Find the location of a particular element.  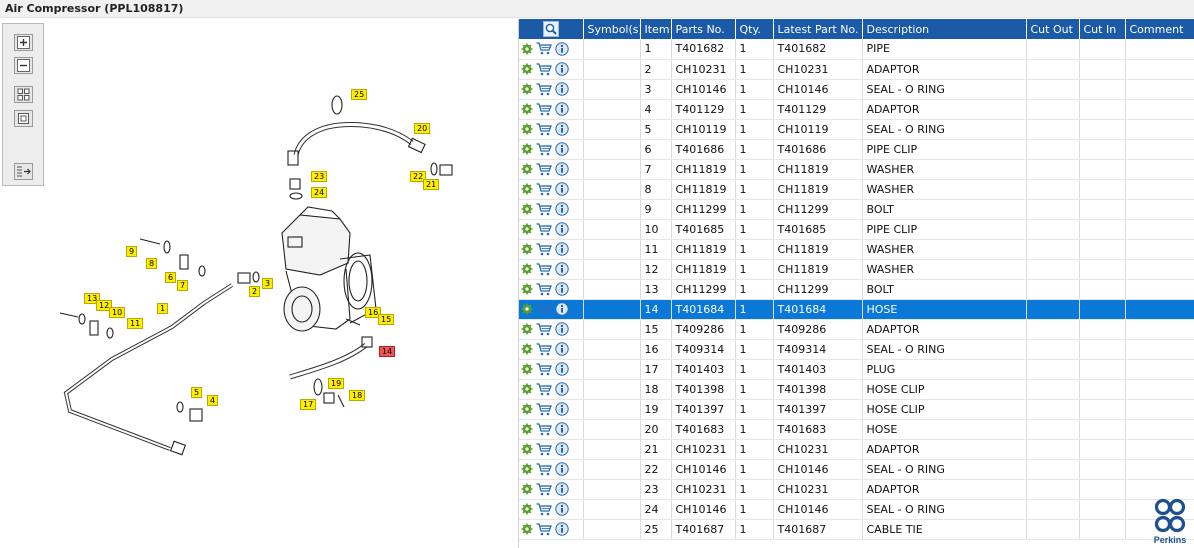

table-row: 19 T401397 1 T401397 HOSE CLIP is located at coordinates (856, 409).